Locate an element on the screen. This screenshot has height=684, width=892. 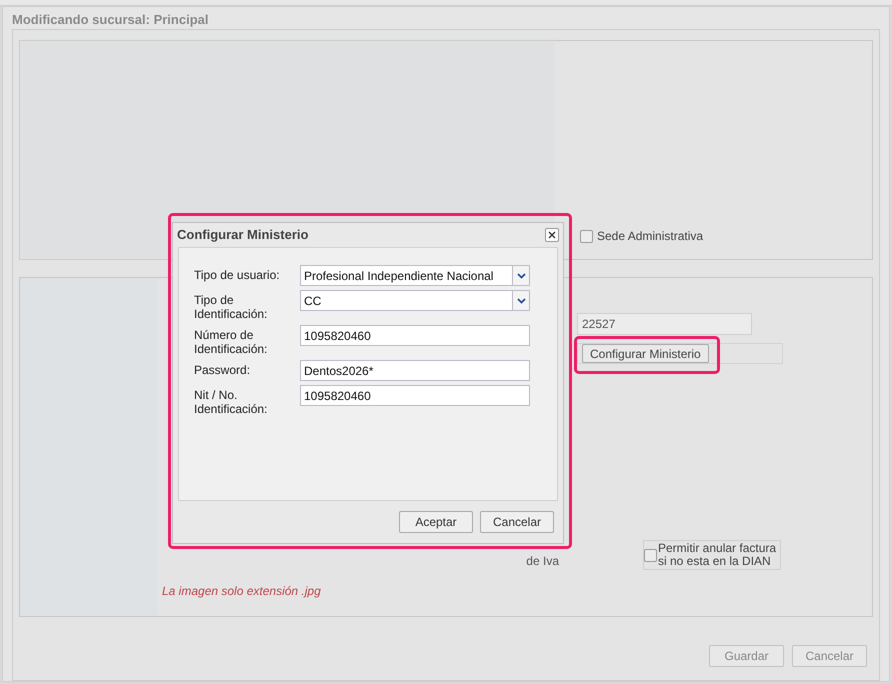
field-label: Password: is located at coordinates (223, 369).